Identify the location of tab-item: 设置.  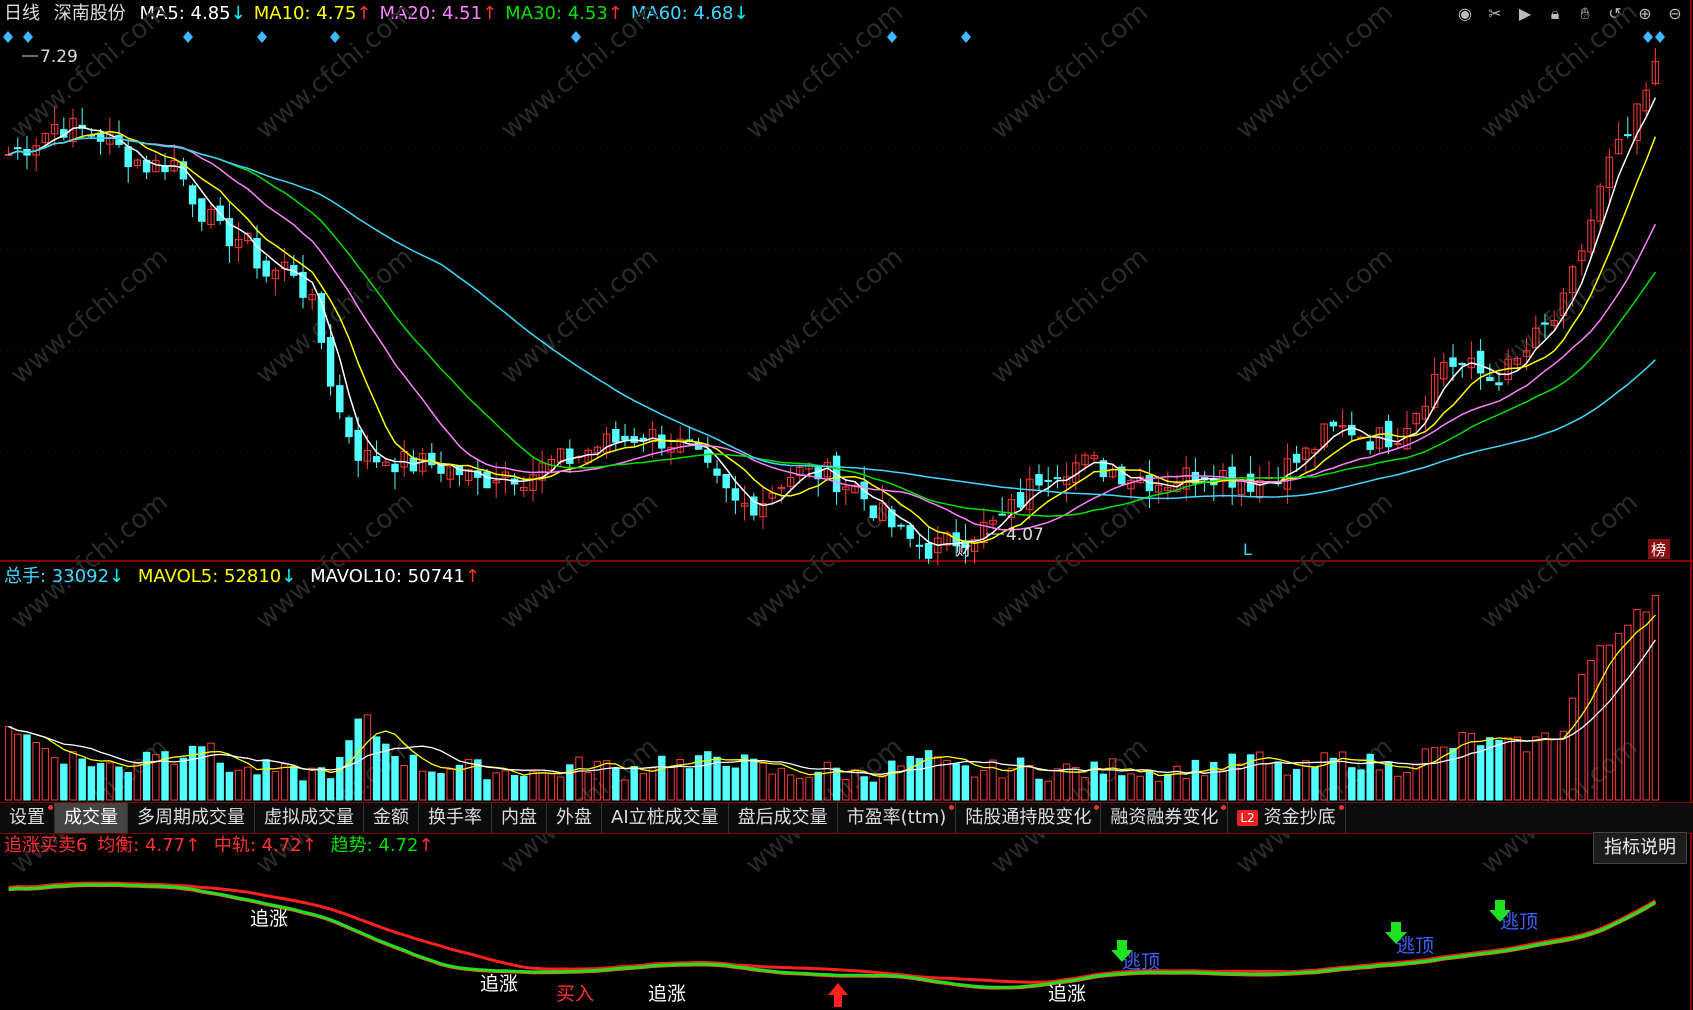
(27, 818).